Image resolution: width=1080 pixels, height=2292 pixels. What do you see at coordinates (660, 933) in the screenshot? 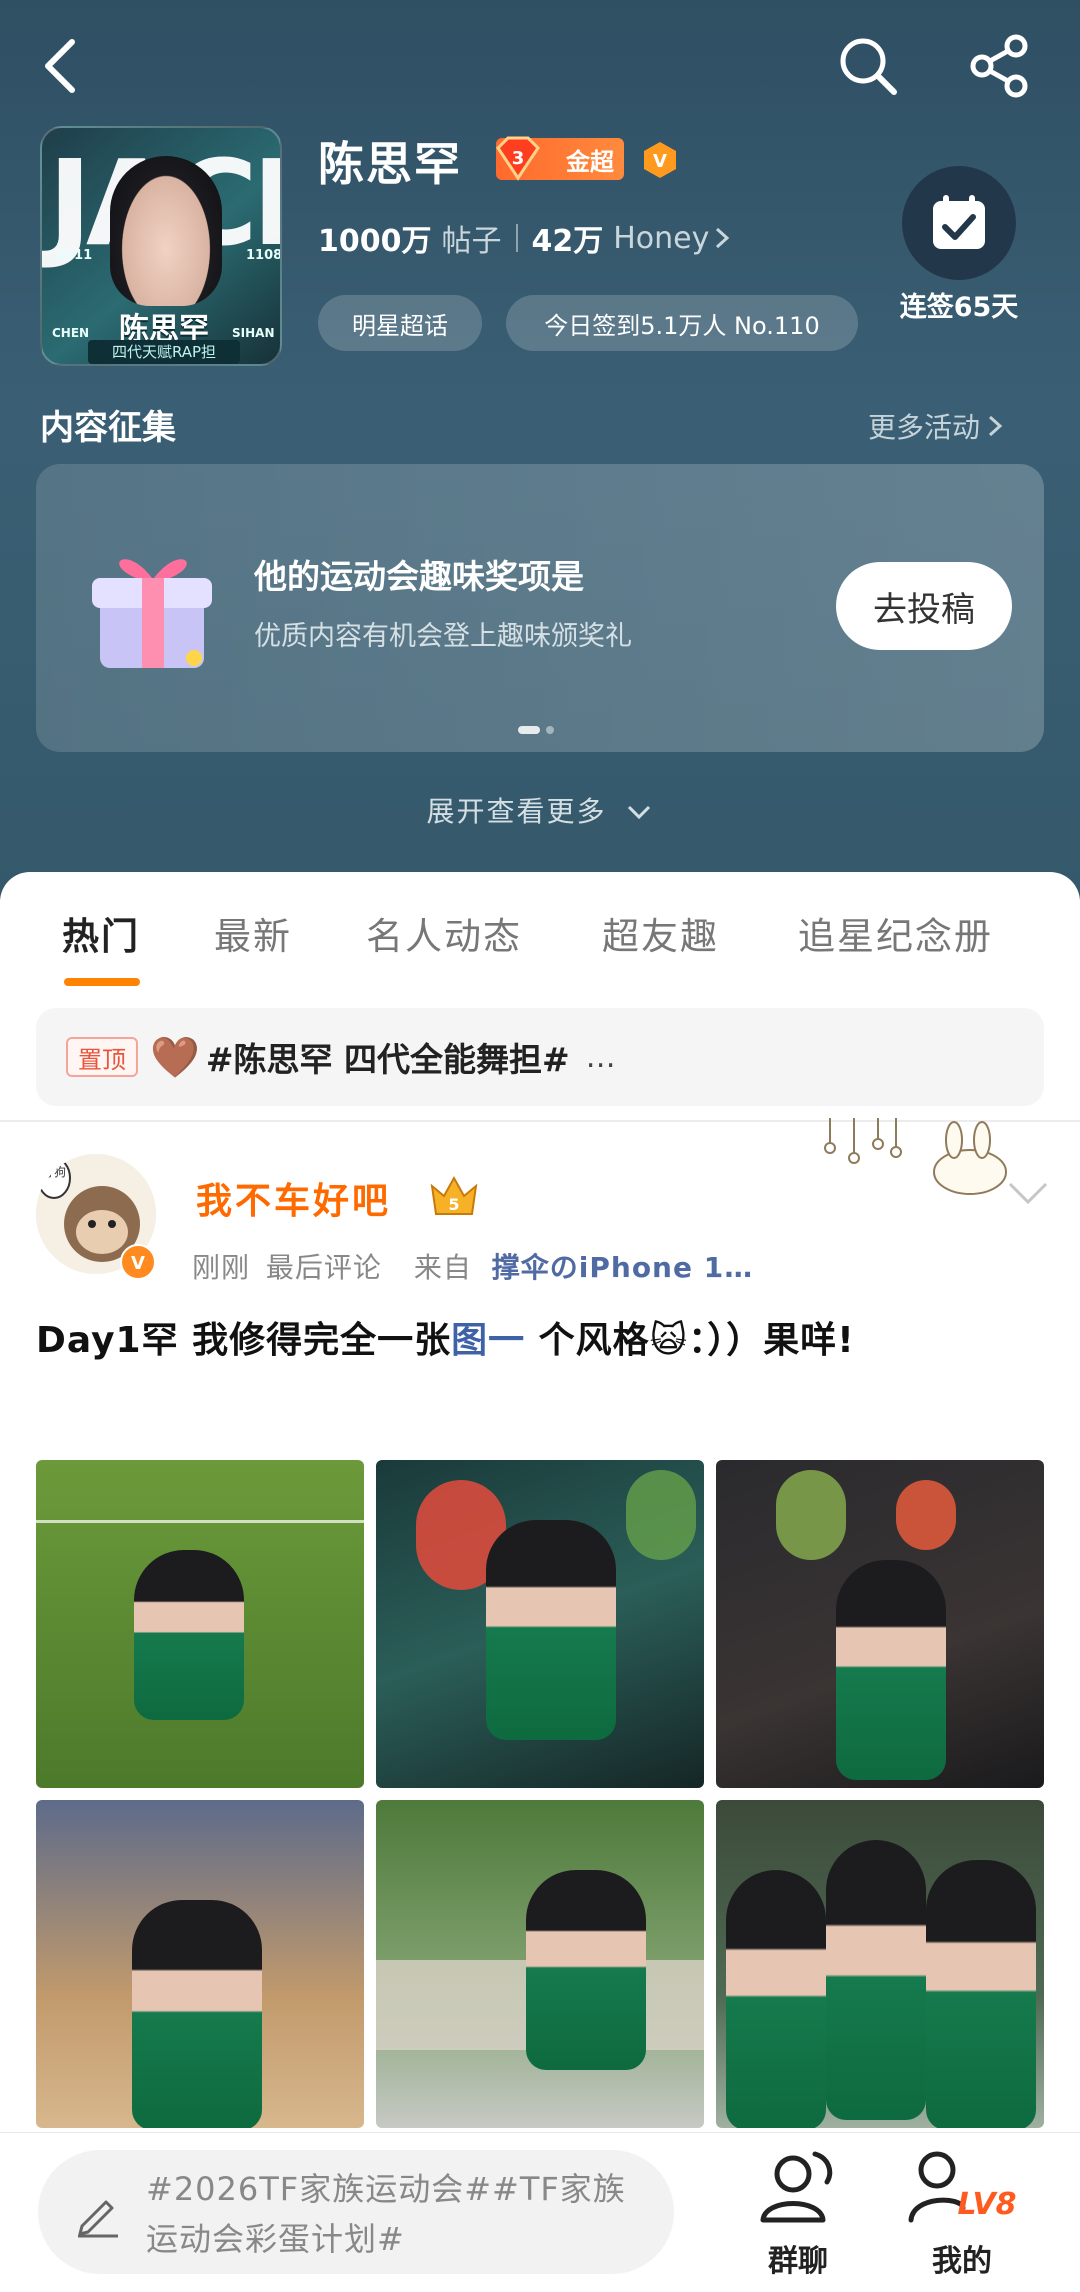
I see `tab-fan-fun: 超友趣` at bounding box center [660, 933].